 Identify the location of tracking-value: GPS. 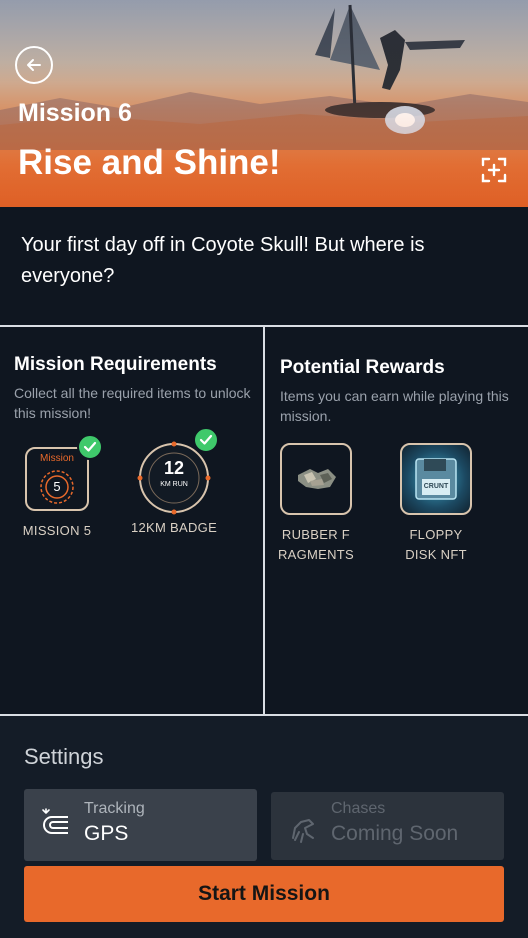
(106, 833).